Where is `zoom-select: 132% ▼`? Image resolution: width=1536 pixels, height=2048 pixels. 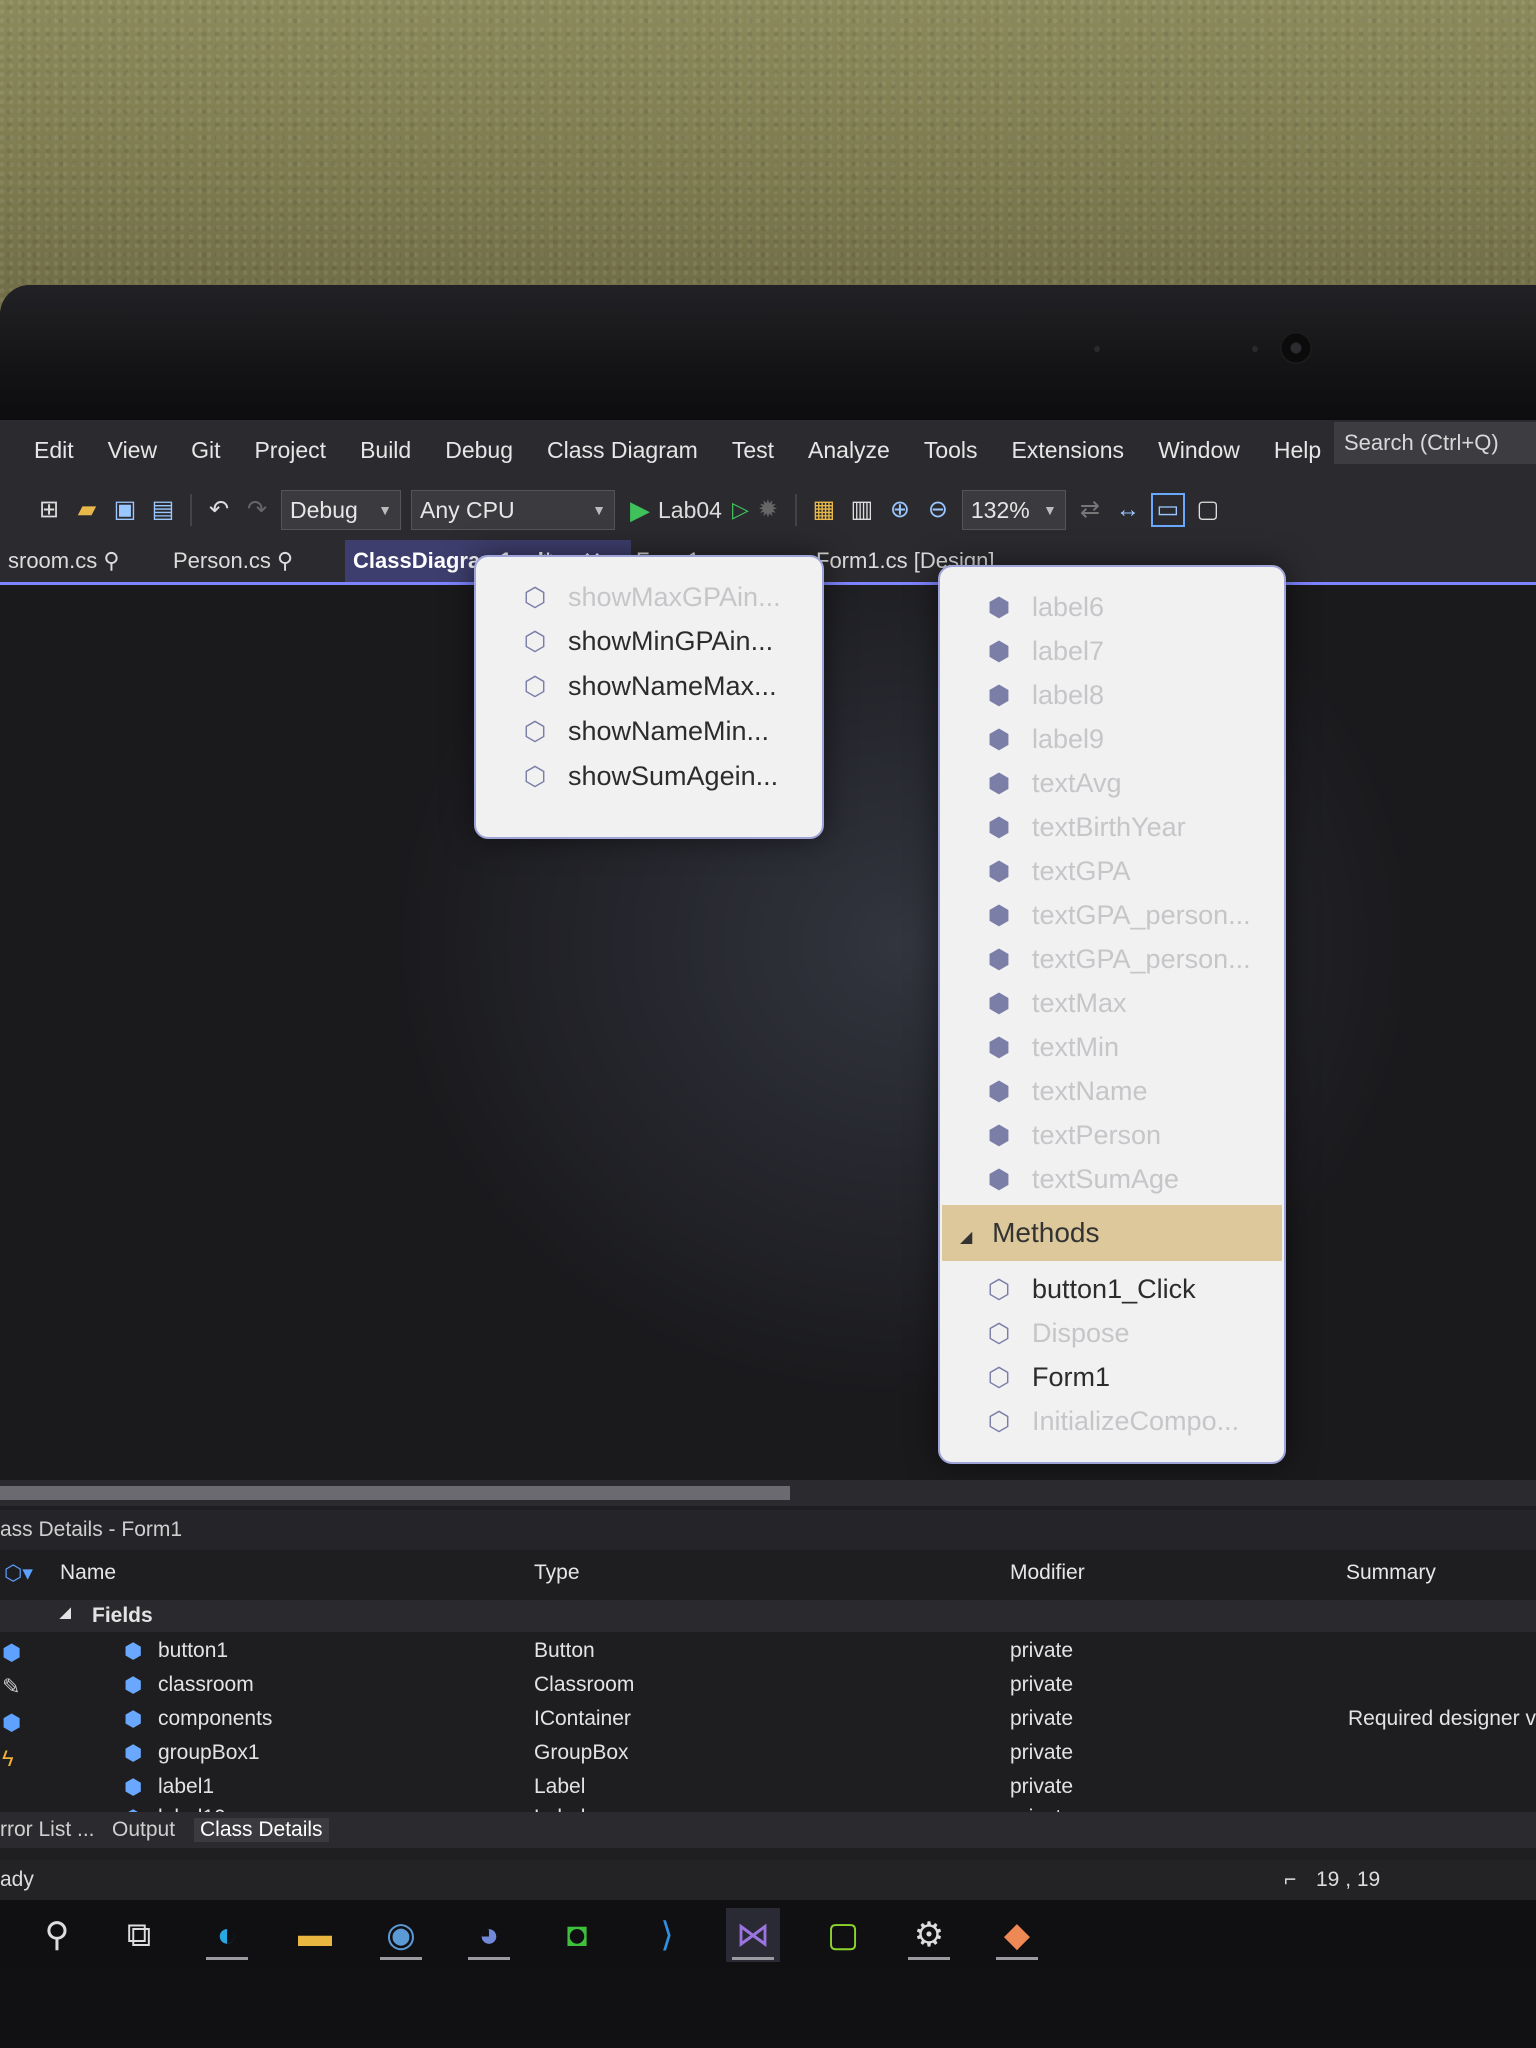
zoom-select: 132% ▼ is located at coordinates (1013, 510).